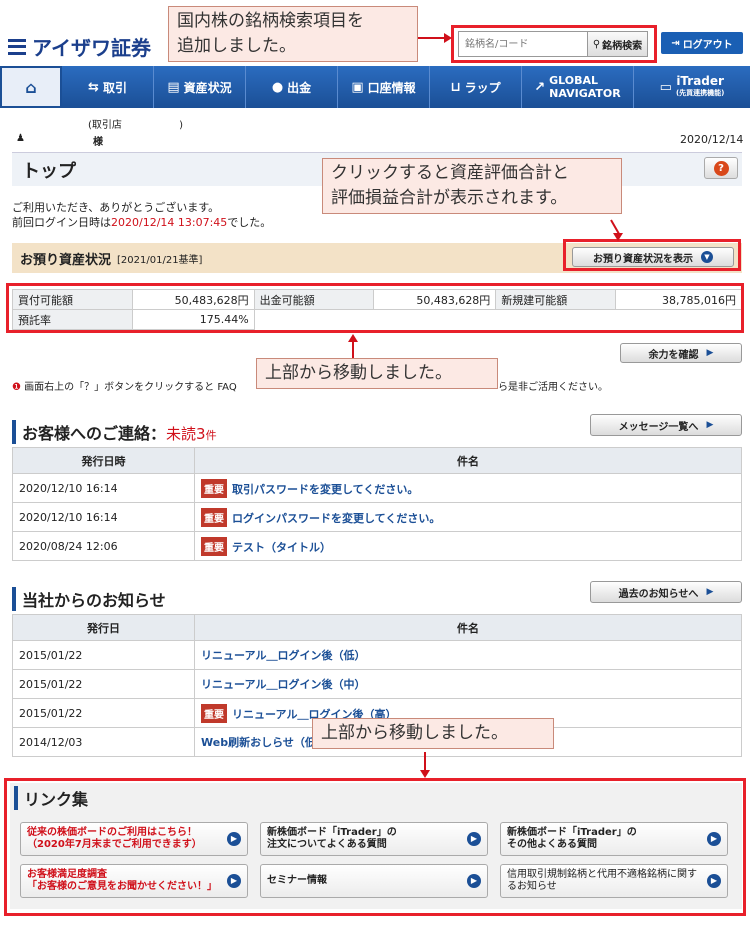 This screenshot has width=750, height=925. I want to click on link-line-1: 新株価ボード「iTrader」の, so click(332, 832).